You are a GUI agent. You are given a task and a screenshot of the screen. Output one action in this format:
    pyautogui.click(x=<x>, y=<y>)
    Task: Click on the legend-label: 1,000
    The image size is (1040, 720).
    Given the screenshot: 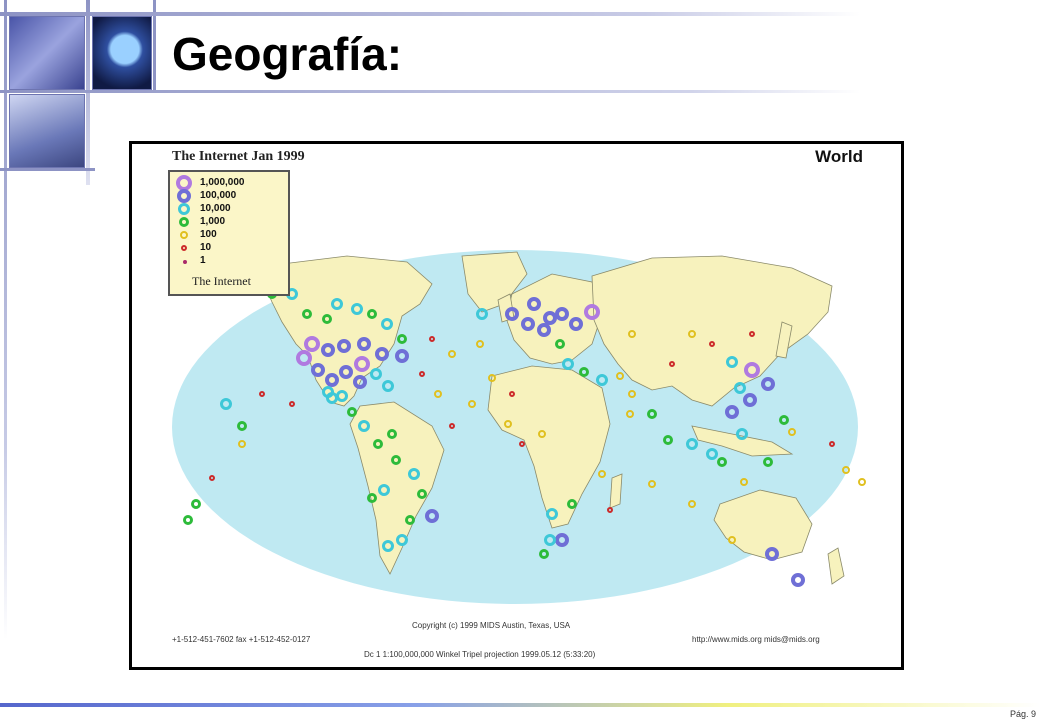 What is the action you would take?
    pyautogui.click(x=213, y=221)
    